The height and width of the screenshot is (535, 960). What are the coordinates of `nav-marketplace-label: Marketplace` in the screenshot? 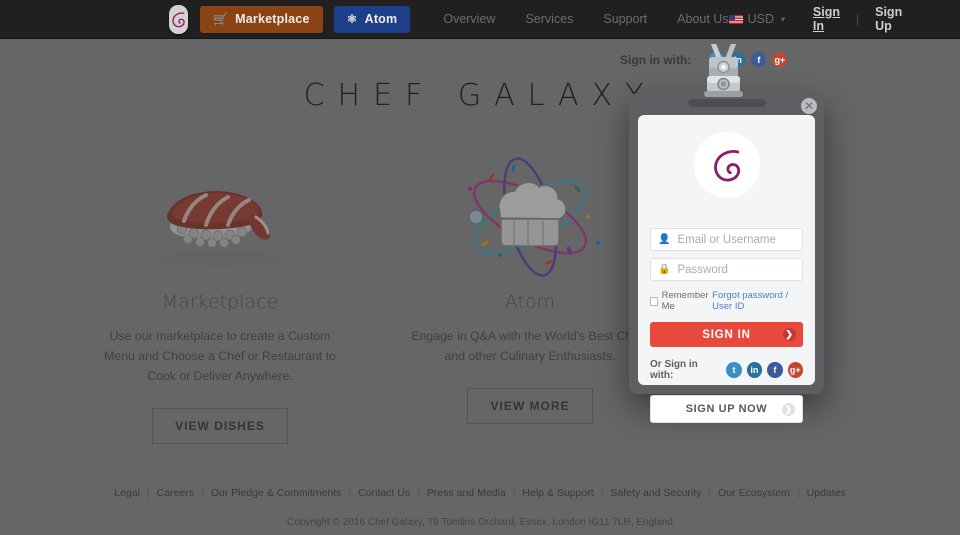 It's located at (272, 19).